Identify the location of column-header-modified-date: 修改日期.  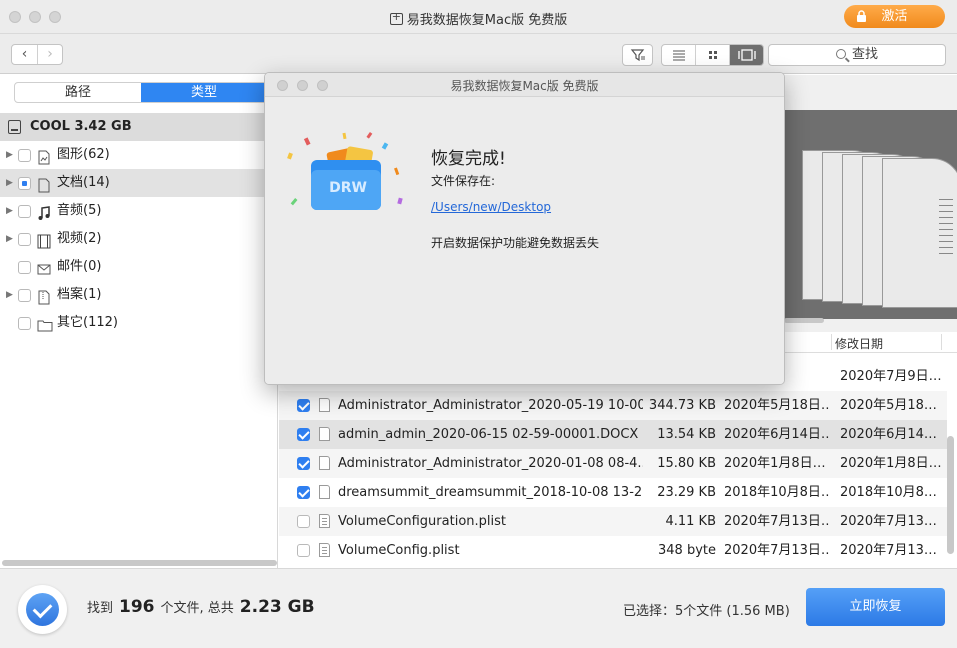
(859, 343).